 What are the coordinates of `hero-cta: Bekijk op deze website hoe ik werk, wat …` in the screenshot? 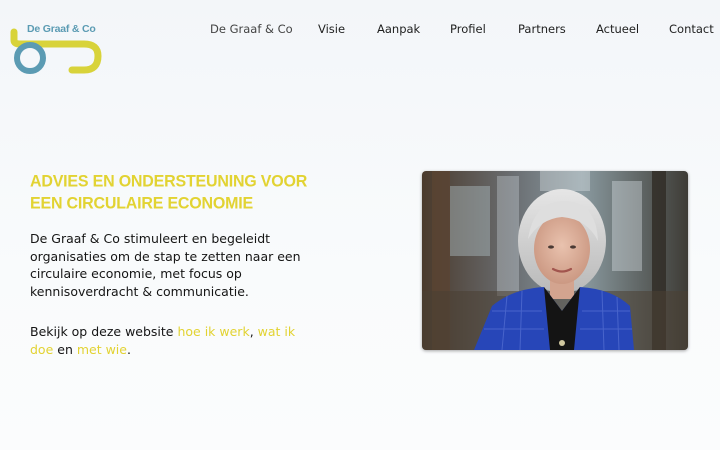 It's located at (170, 340).